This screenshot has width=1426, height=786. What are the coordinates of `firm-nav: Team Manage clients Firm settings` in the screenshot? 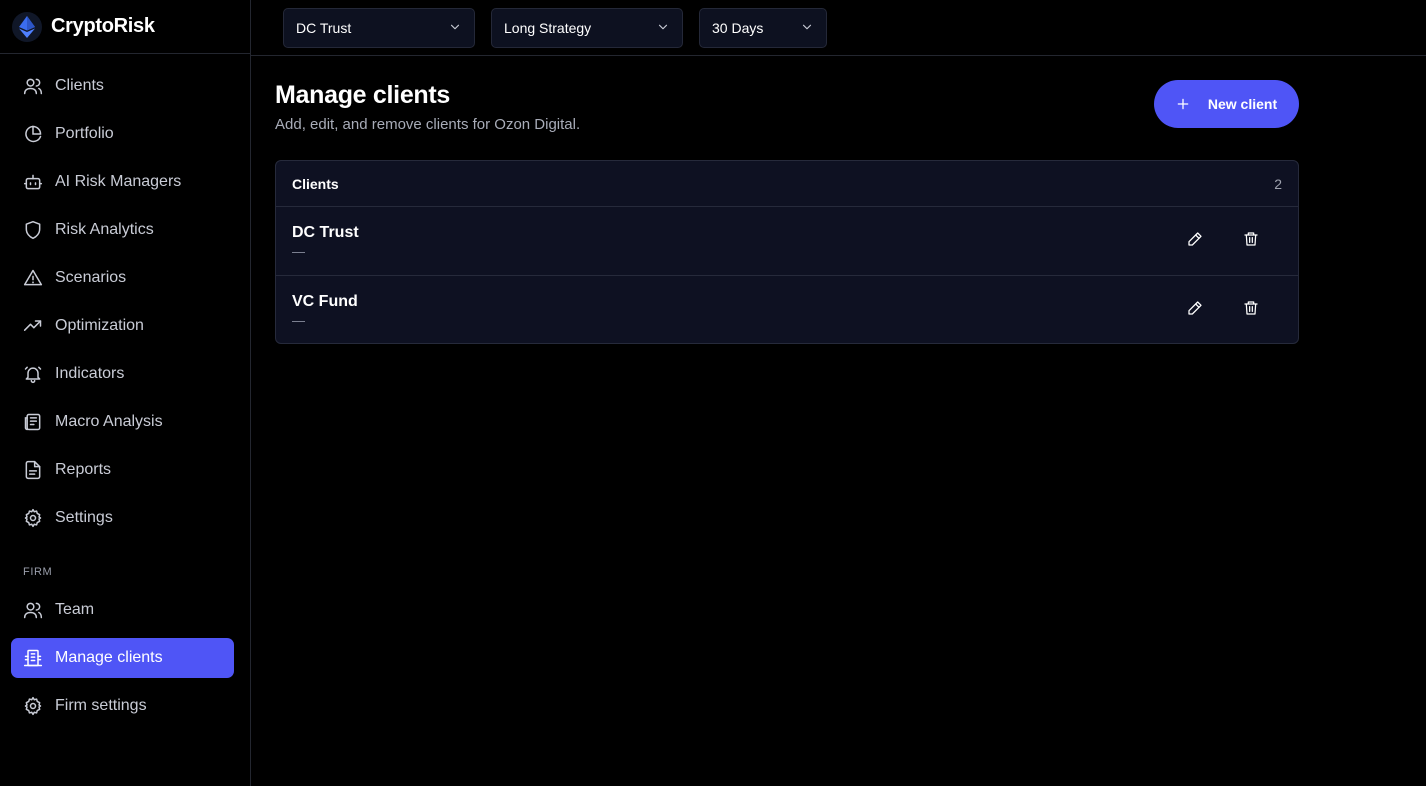 It's located at (122, 662).